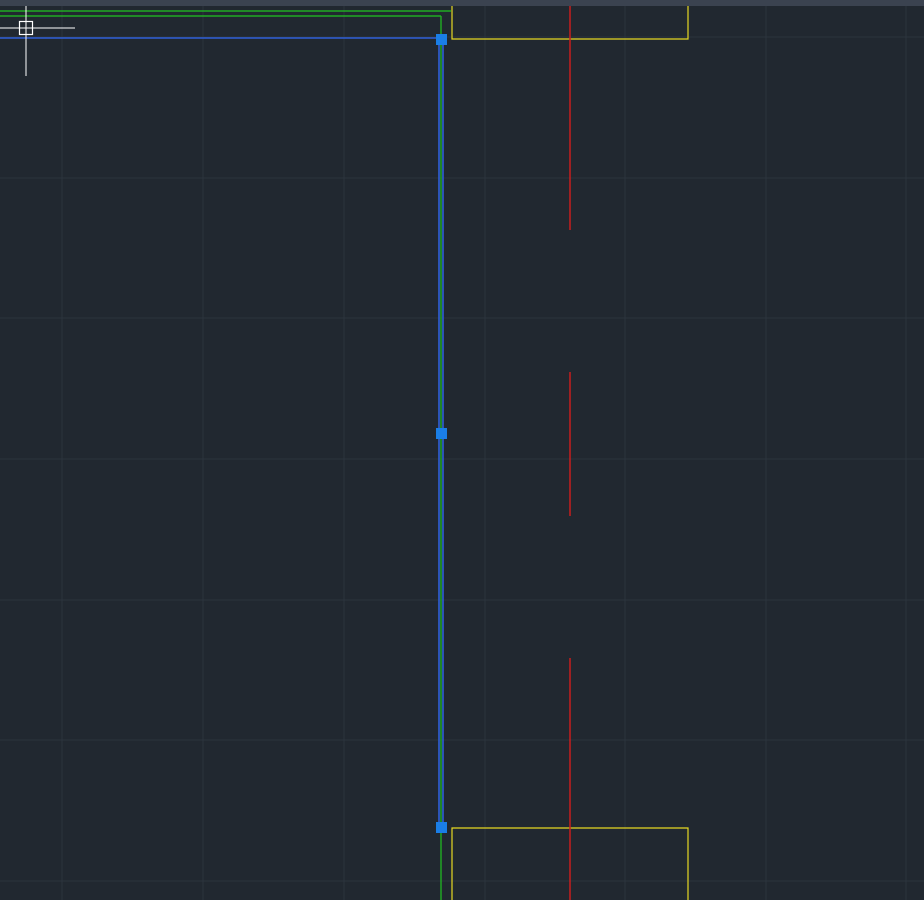 The width and height of the screenshot is (924, 900). I want to click on grip-mid-icon, so click(441, 433).